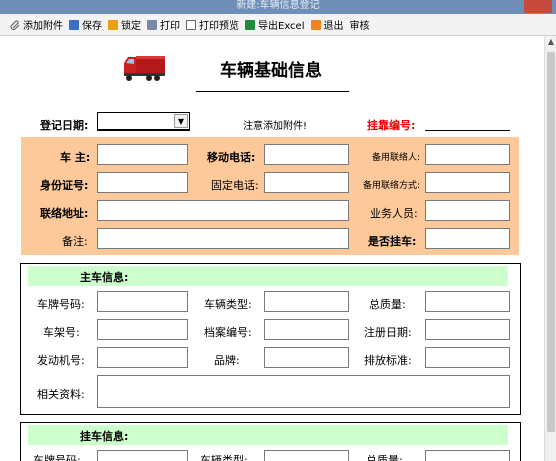 This screenshot has width=556, height=461. I want to click on backup-contact-label: 备用联络人:, so click(396, 158).